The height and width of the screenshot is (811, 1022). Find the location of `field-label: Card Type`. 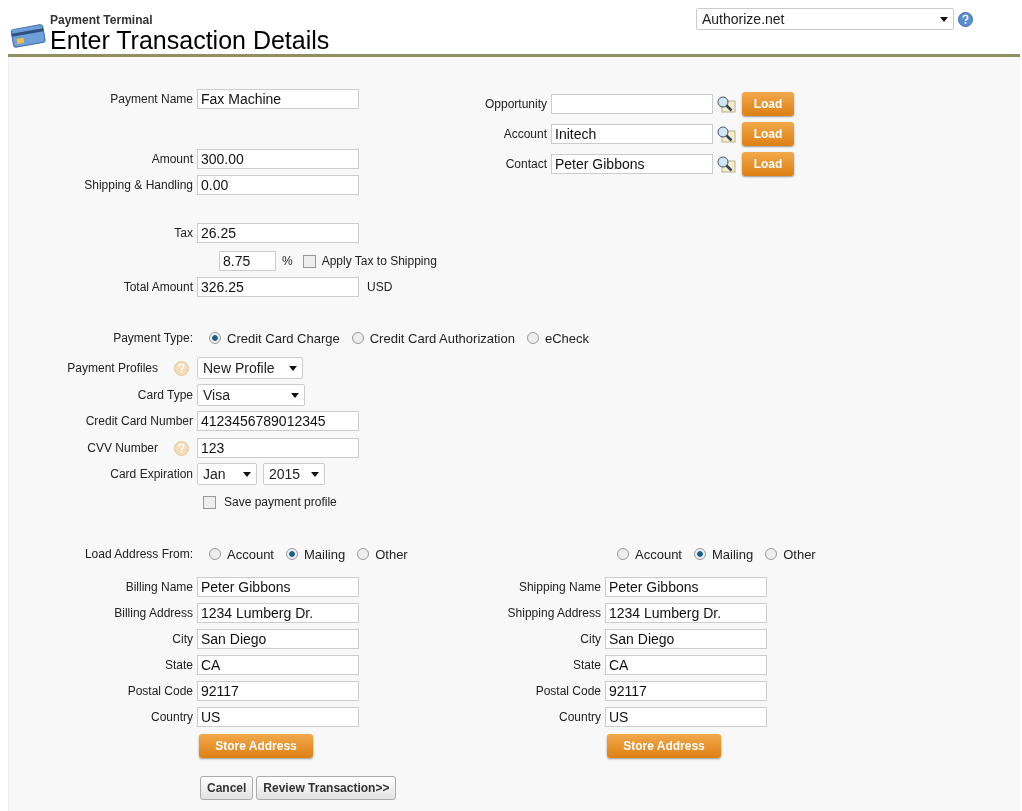

field-label: Card Type is located at coordinates (165, 395).